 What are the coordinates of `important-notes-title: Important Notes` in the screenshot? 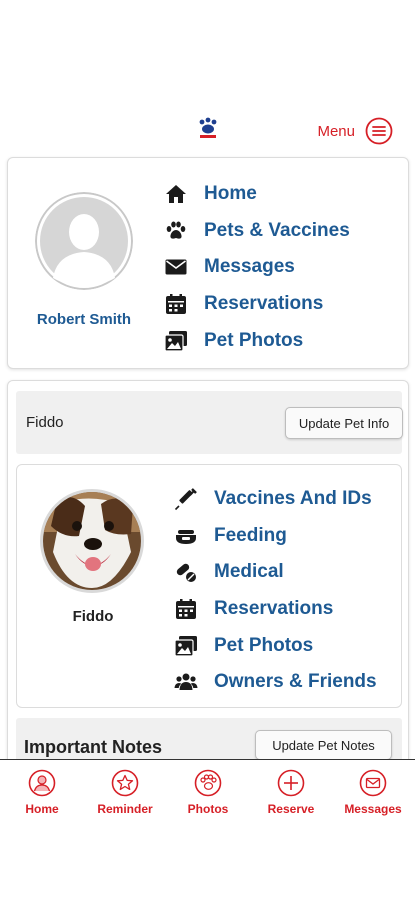 It's located at (93, 747).